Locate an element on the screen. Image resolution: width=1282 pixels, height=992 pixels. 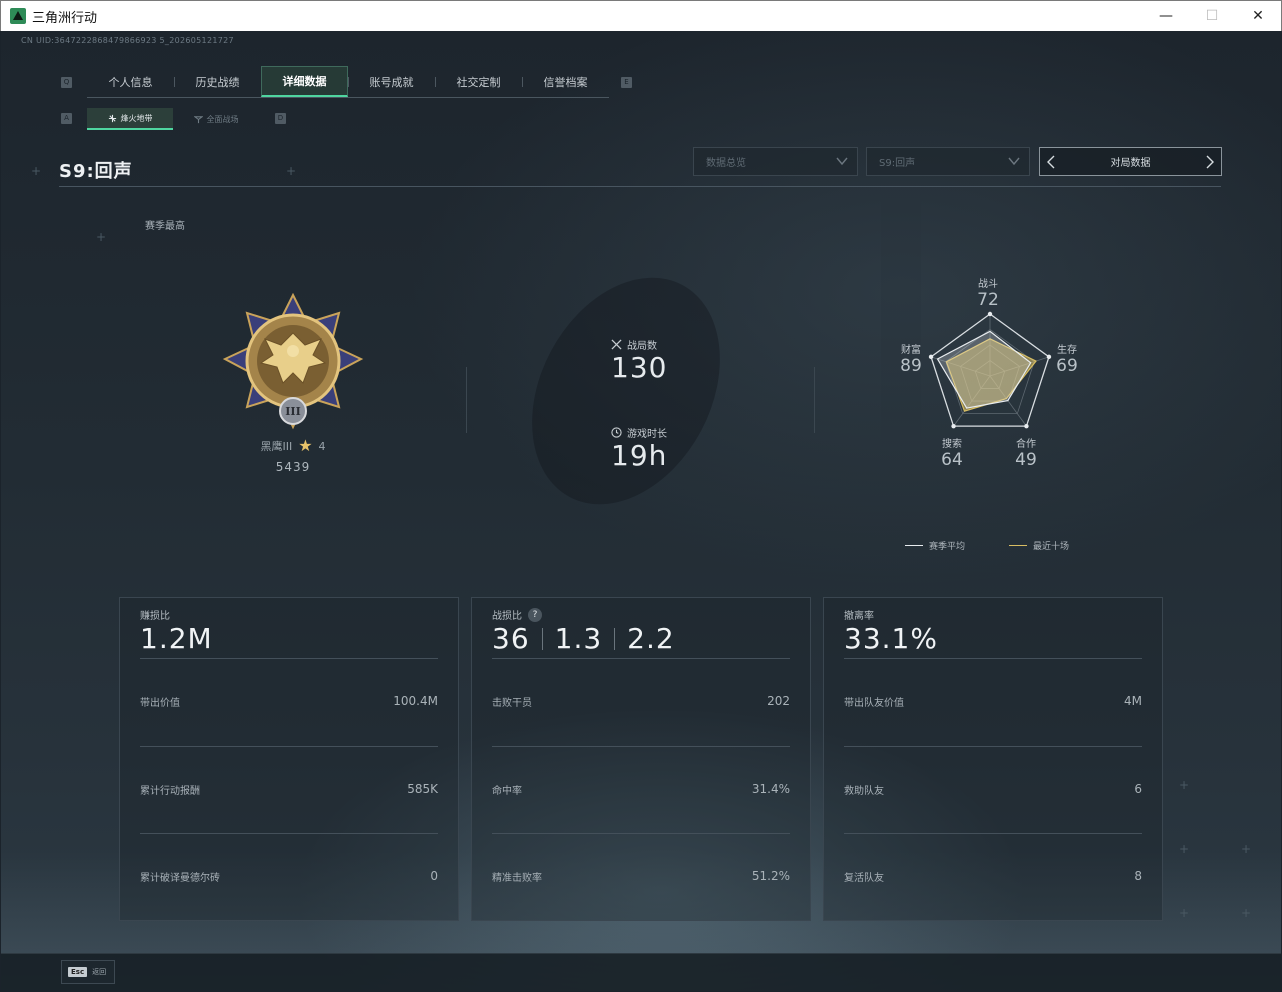
card-row: 精准击败率 51.2% is located at coordinates (641, 876).